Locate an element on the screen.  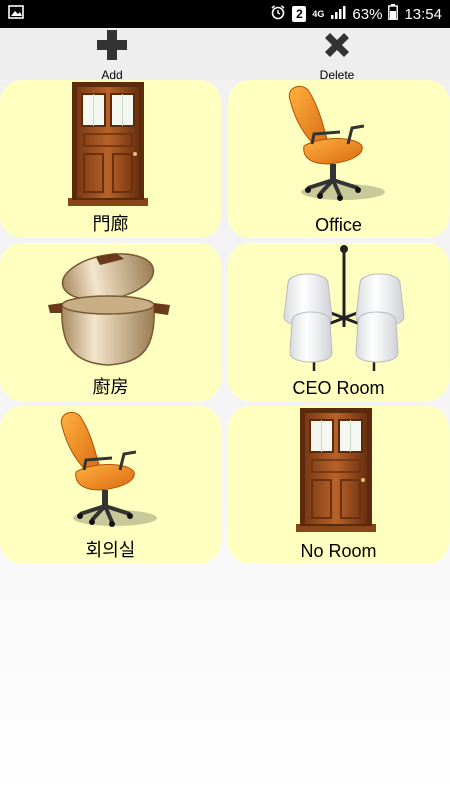
signal-icon is located at coordinates (338, 14).